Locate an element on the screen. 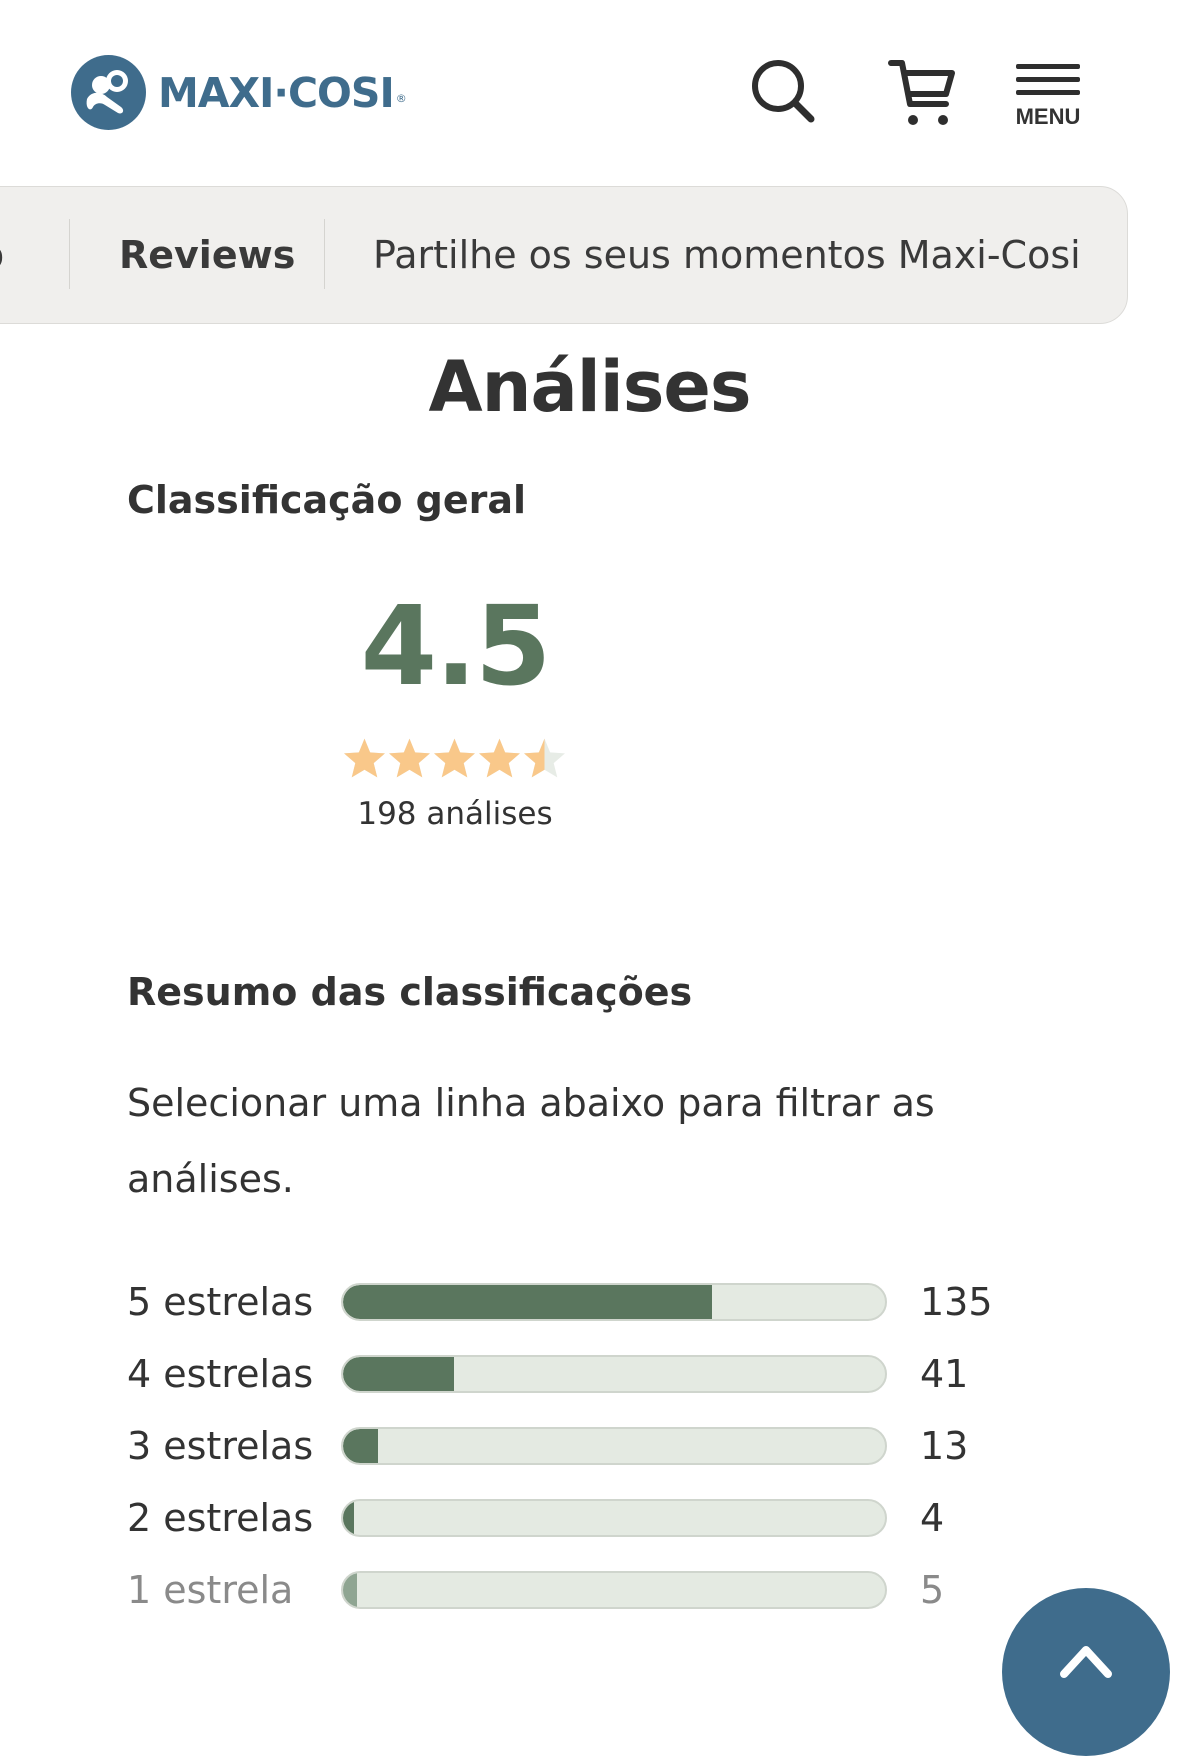 The image size is (1179, 1756). rating-row-label: 5 estrelas is located at coordinates (220, 1302).